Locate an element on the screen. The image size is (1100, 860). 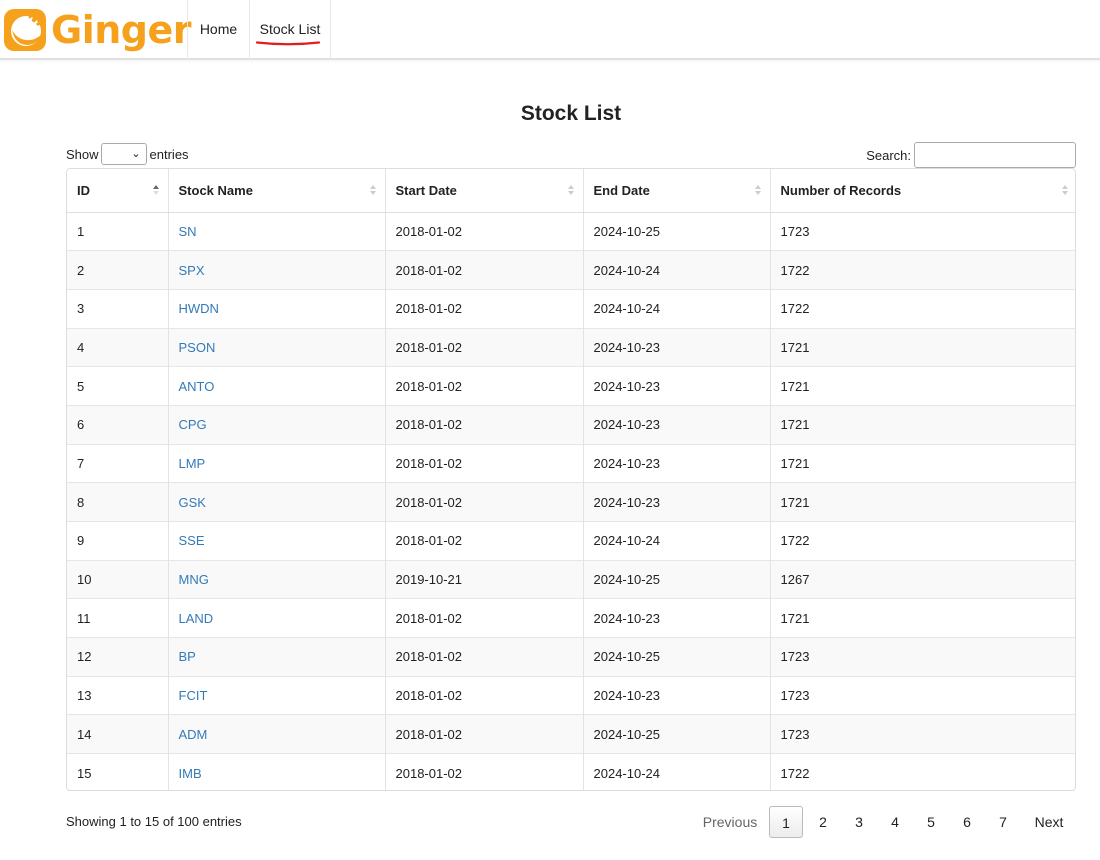
nav-stock-list-link: Stock List is located at coordinates (290, 30).